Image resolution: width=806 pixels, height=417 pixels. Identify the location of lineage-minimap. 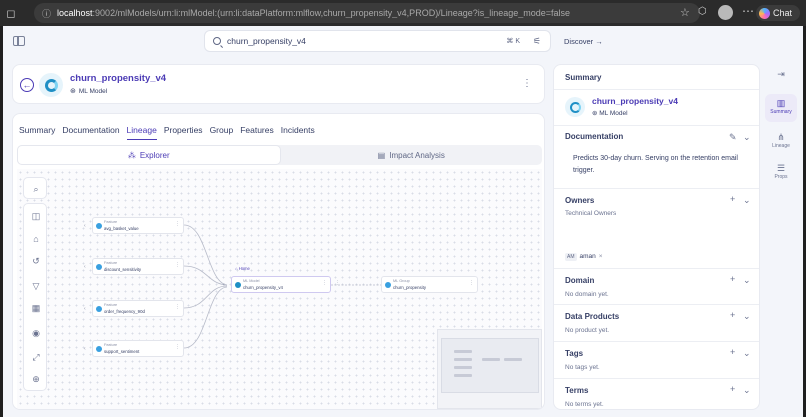
(489, 369).